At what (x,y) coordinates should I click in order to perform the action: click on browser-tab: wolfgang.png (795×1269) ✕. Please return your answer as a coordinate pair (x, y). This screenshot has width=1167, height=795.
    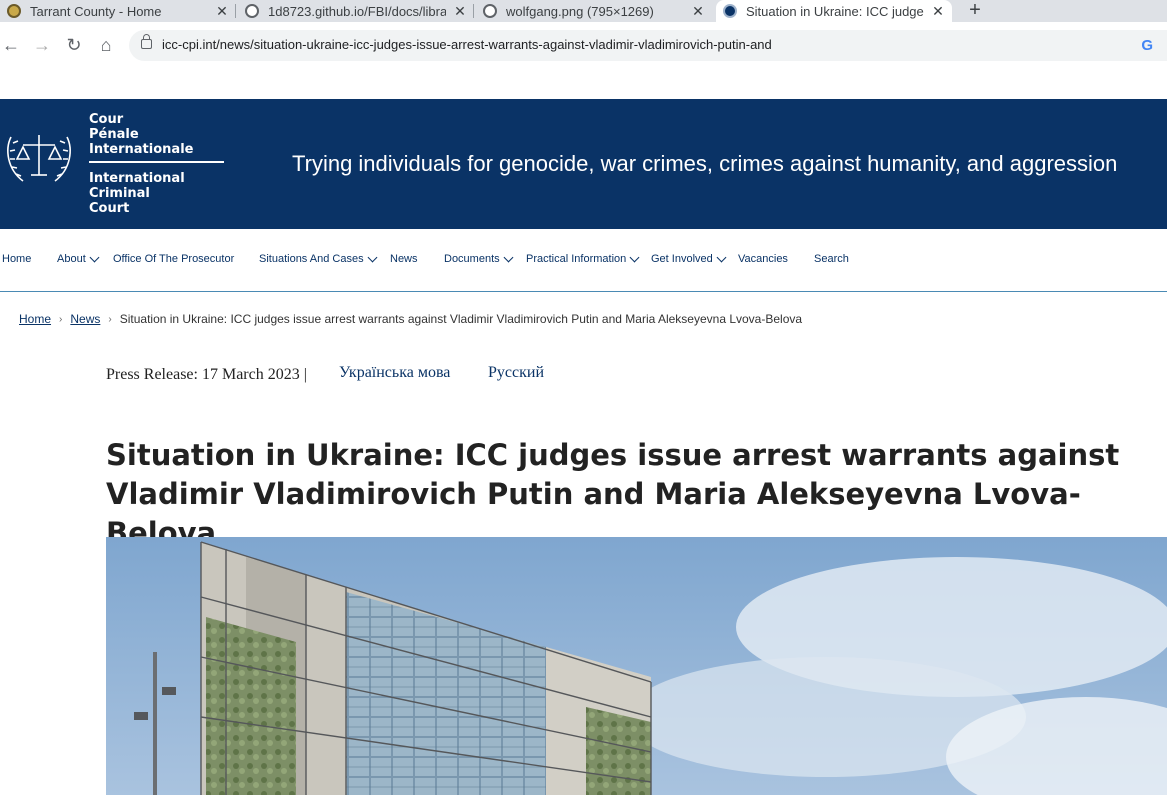
    Looking at the image, I should click on (594, 11).